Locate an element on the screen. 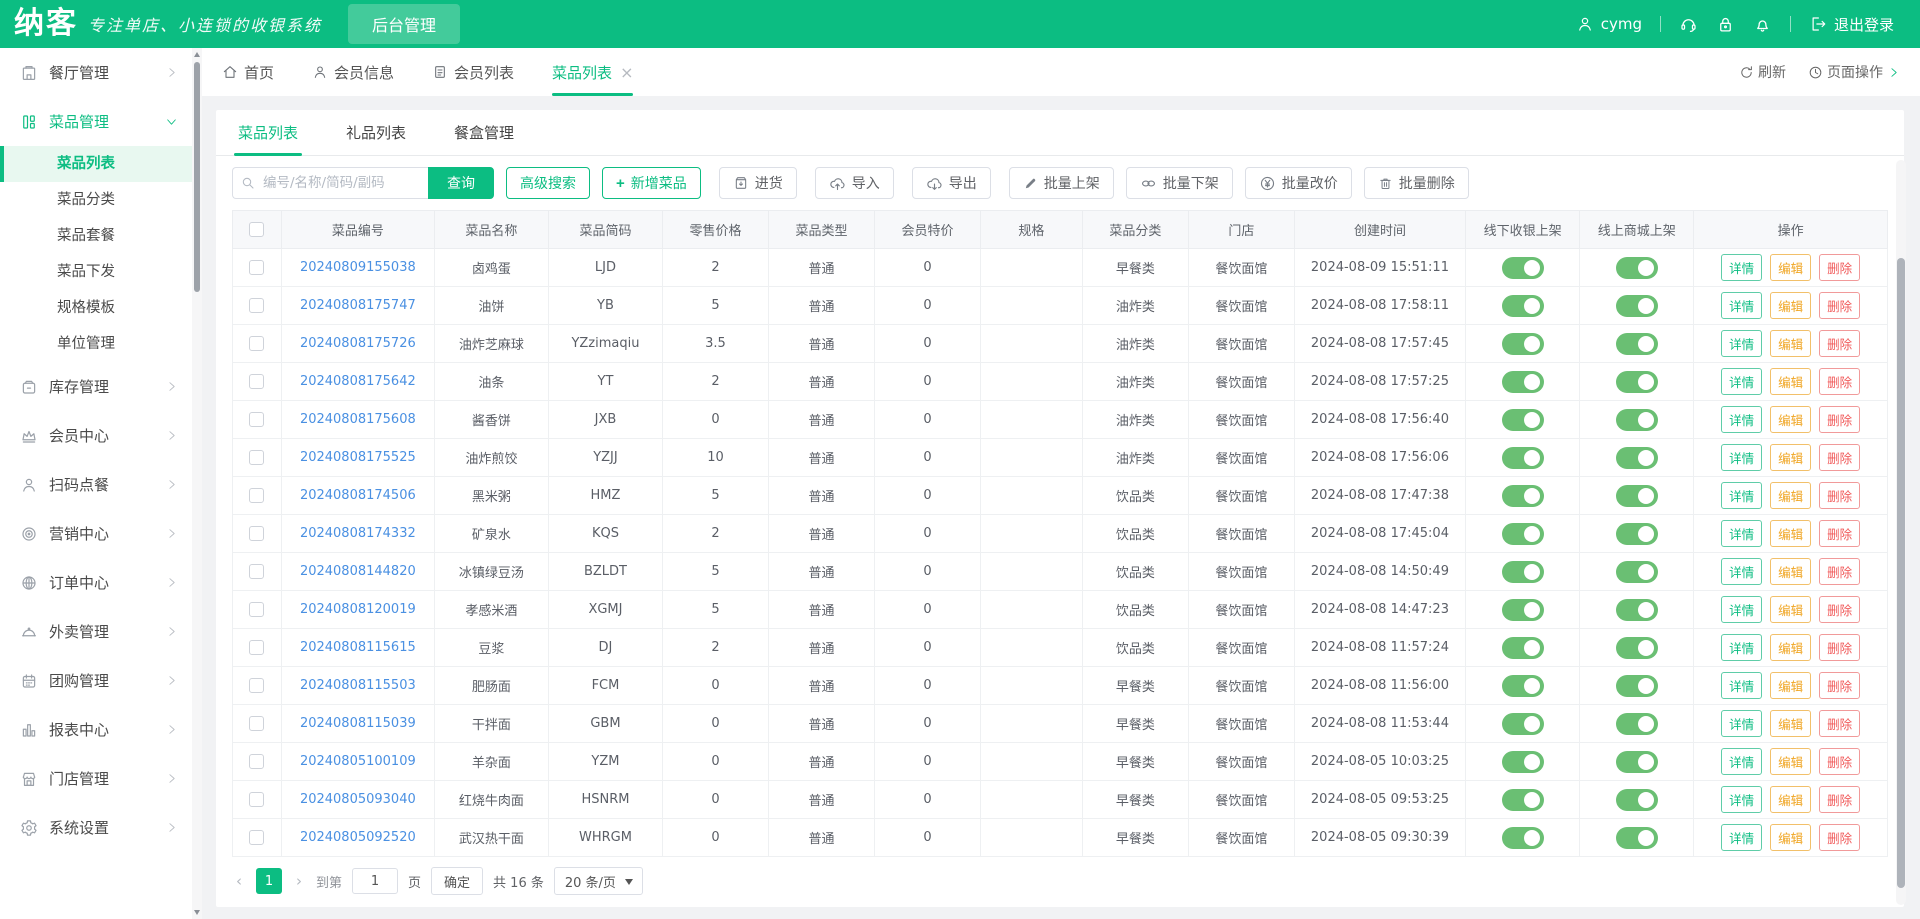 This screenshot has height=919, width=1920. sidebar-subitem-1-1: 菜品分类 is located at coordinates (96, 200).